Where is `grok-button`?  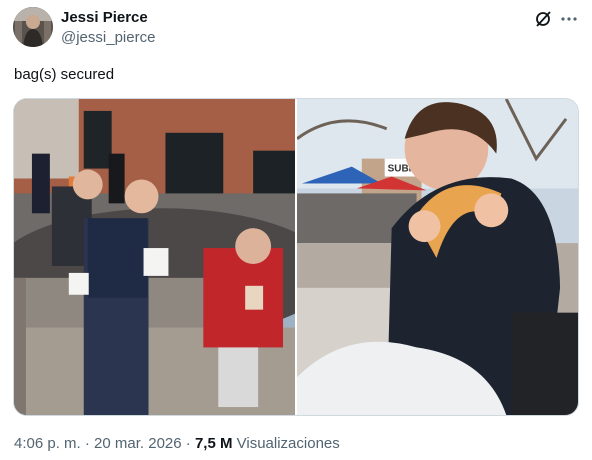
grok-button is located at coordinates (543, 19).